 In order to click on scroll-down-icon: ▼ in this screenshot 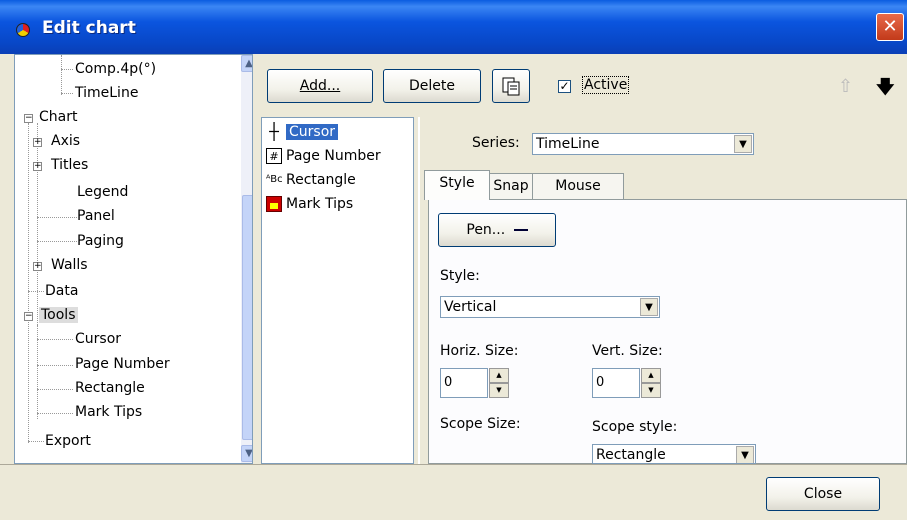, I will do `click(246, 453)`.